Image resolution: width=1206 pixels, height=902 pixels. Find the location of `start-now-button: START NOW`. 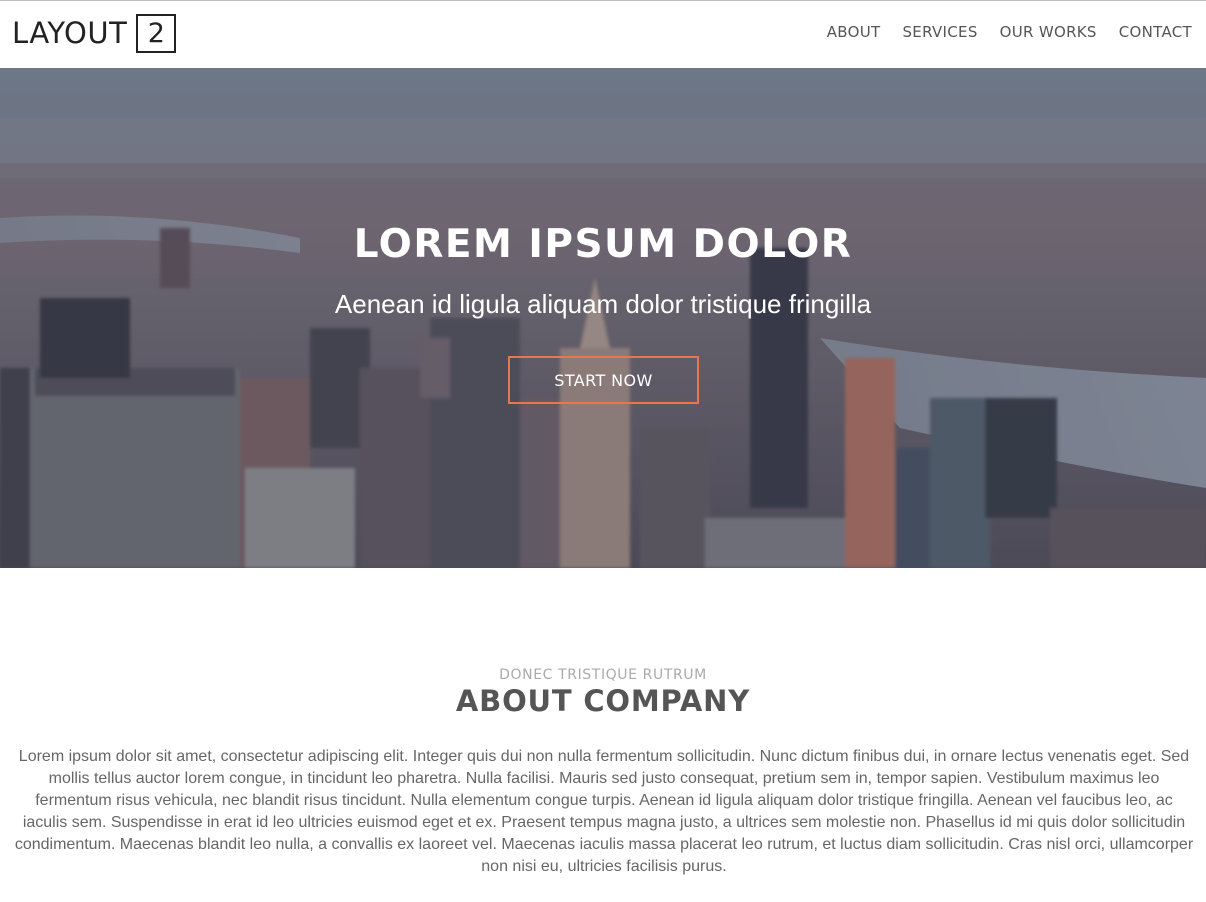

start-now-button: START NOW is located at coordinates (603, 380).